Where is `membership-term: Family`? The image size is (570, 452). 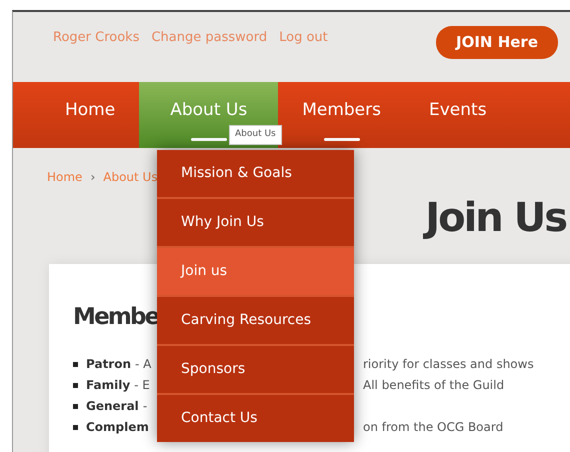 membership-term: Family is located at coordinates (108, 385).